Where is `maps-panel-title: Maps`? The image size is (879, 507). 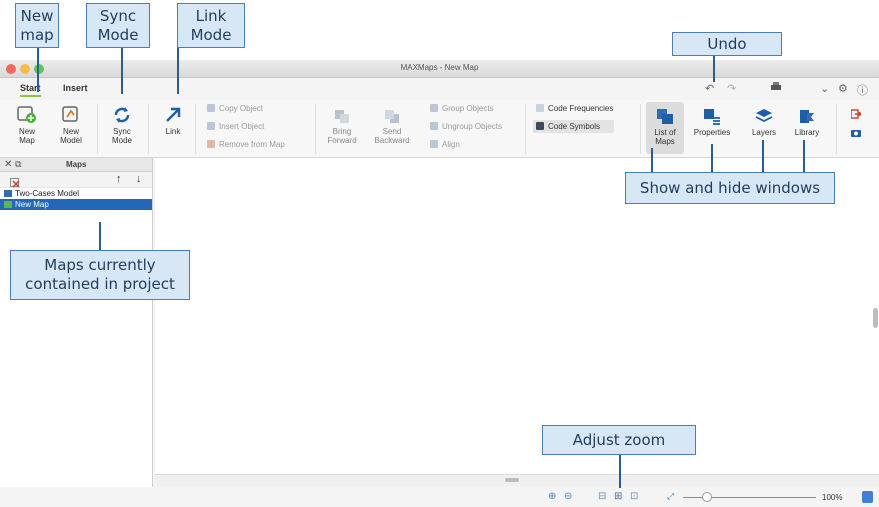 maps-panel-title: Maps is located at coordinates (76, 164).